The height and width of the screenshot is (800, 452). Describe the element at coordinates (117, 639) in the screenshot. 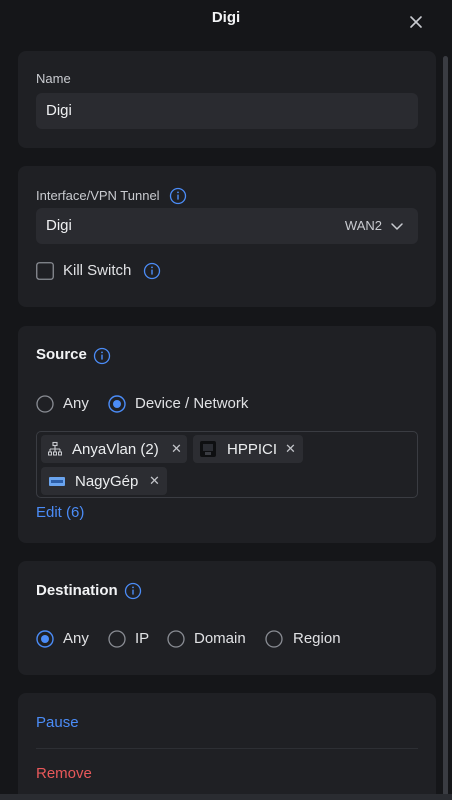

I see `destination-radio-ip` at that location.